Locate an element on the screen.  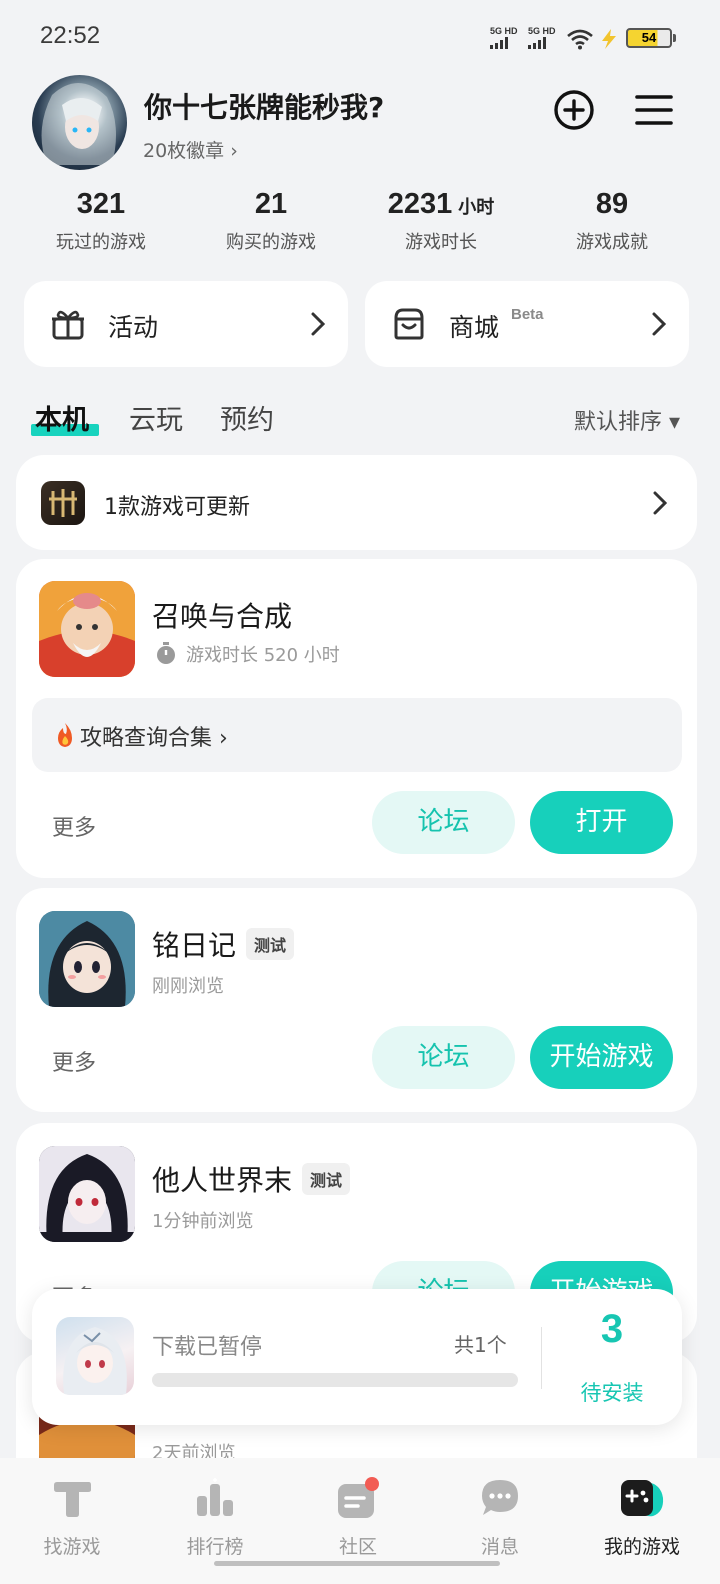
store-card: 商城 Beta is located at coordinates (527, 324).